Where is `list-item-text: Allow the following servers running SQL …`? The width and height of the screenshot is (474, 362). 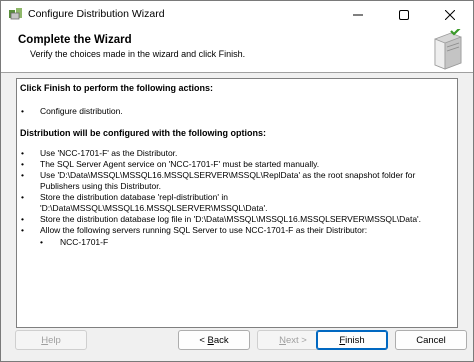
list-item-text: Allow the following servers running SQL … is located at coordinates (204, 230).